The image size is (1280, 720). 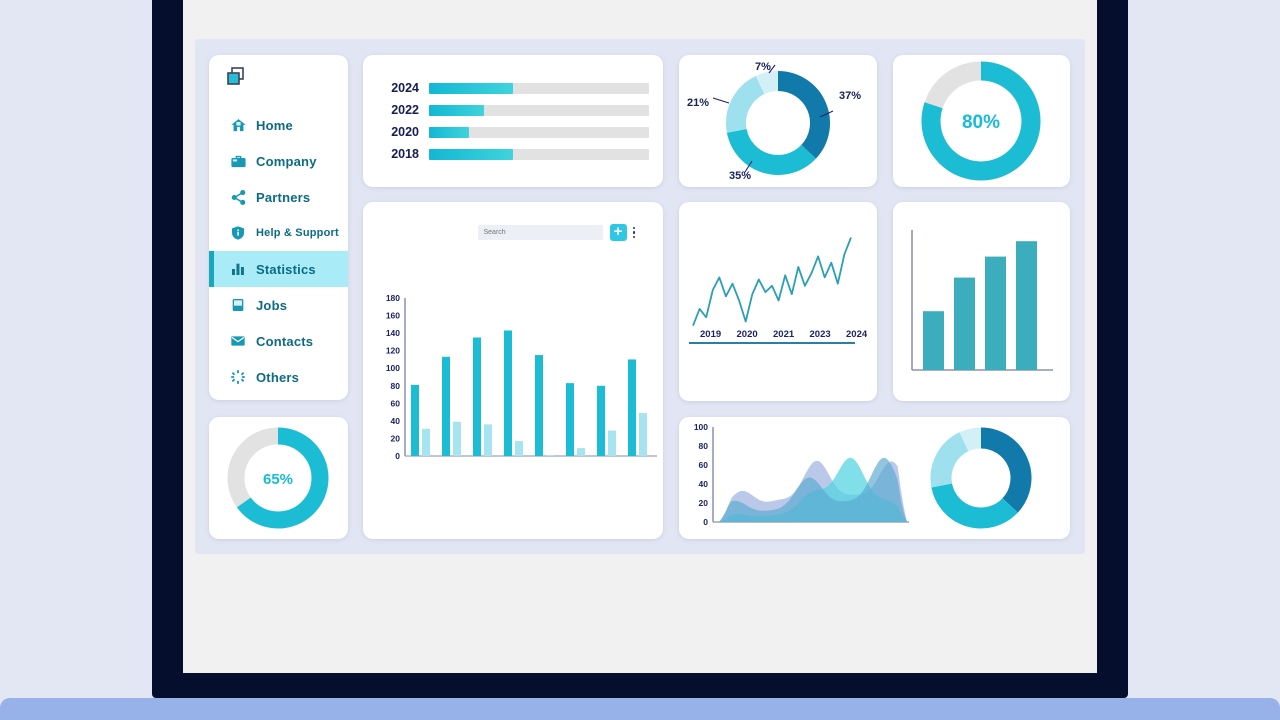 I want to click on sidebar-item-contacts: Contacts, so click(x=278, y=341).